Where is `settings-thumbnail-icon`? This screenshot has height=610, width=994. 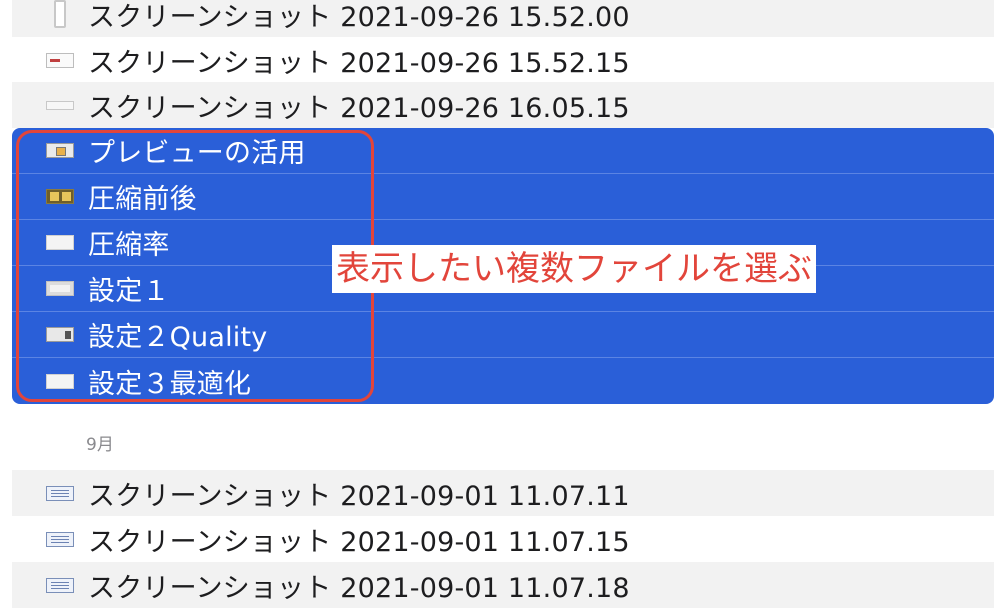 settings-thumbnail-icon is located at coordinates (60, 288).